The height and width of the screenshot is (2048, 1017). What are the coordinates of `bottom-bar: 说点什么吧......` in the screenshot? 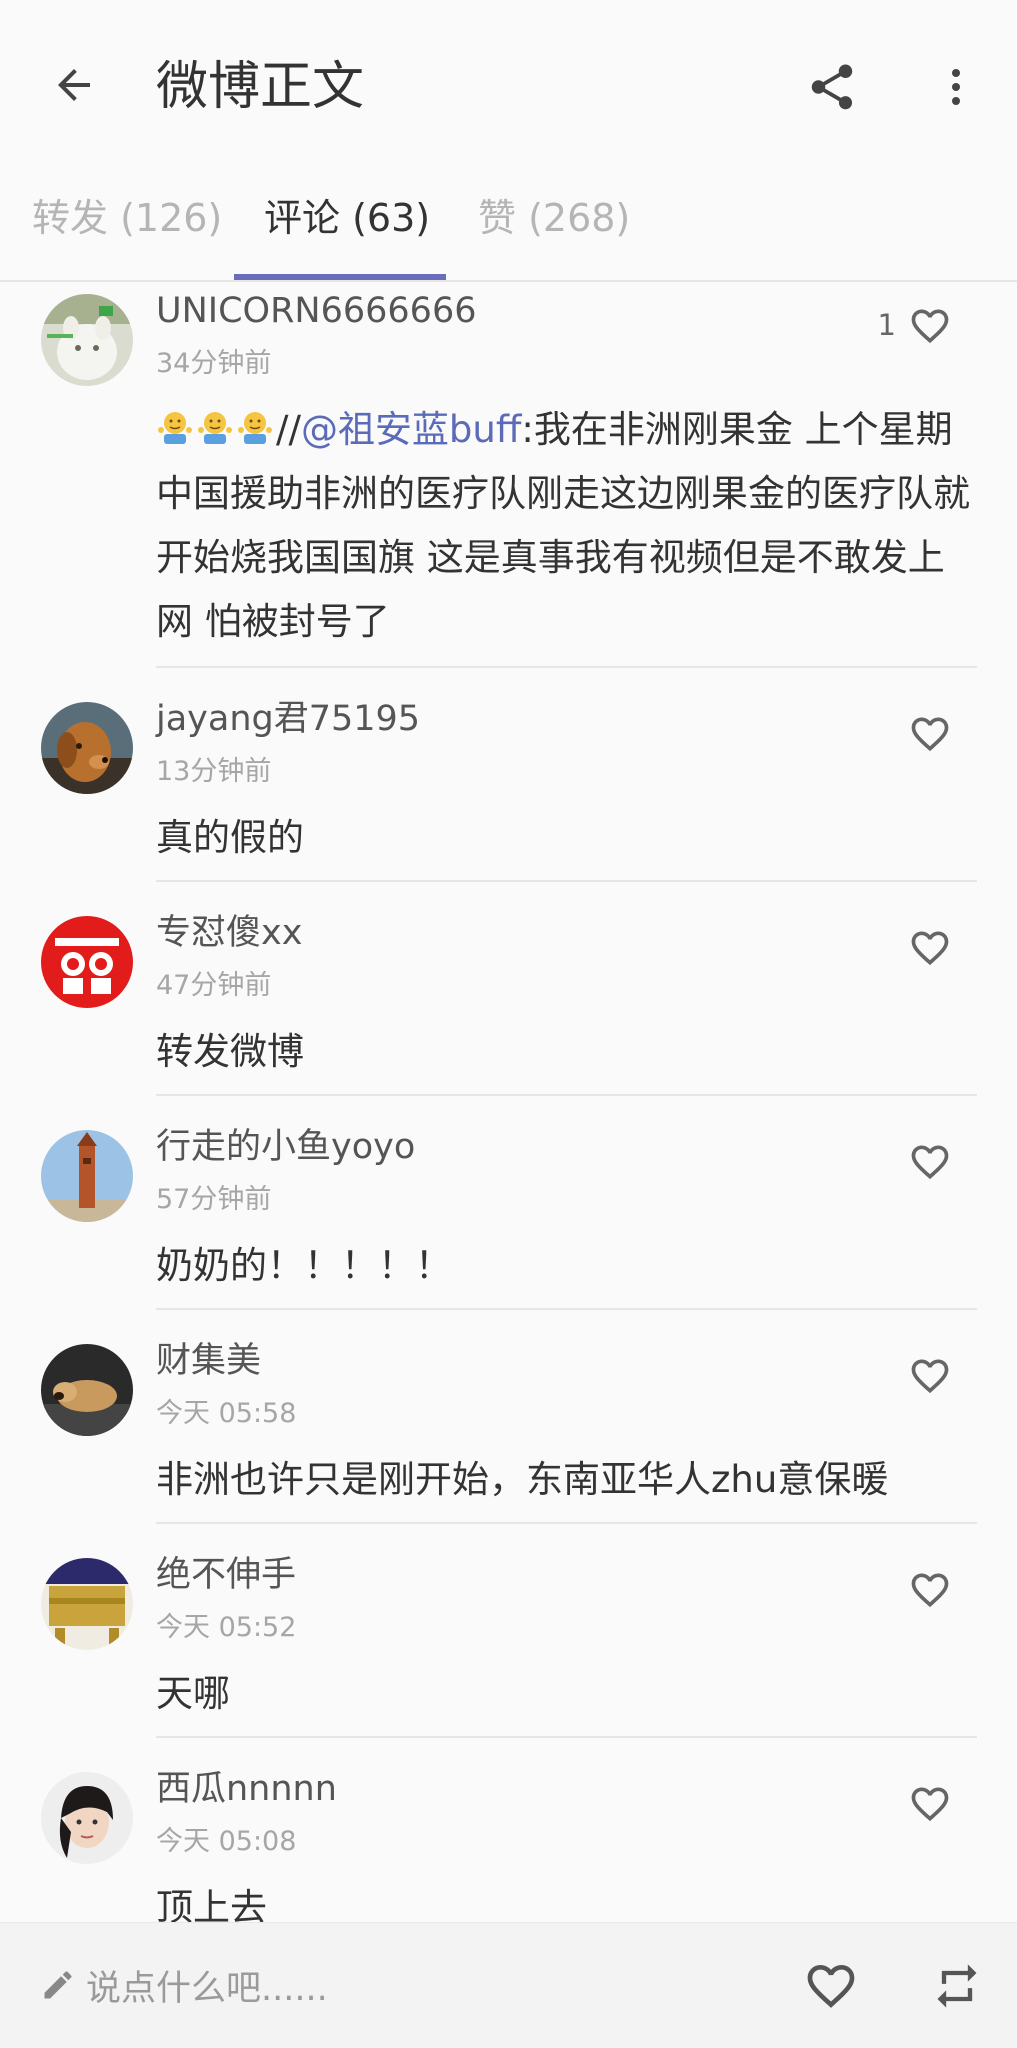 It's located at (508, 1985).